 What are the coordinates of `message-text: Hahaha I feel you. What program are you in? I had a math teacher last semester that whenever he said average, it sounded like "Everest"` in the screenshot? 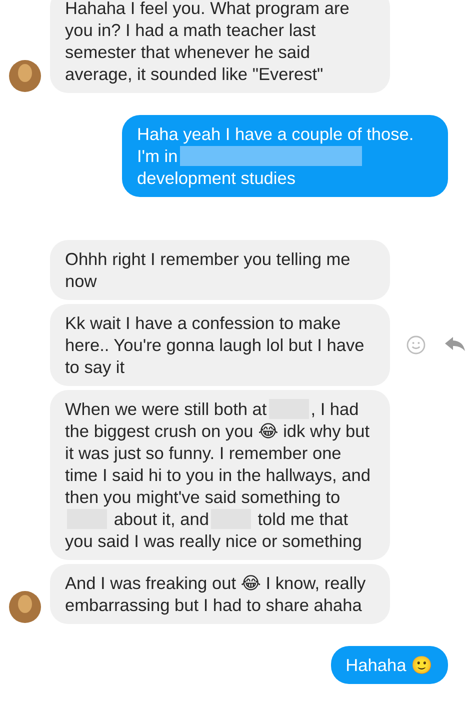 It's located at (207, 42).